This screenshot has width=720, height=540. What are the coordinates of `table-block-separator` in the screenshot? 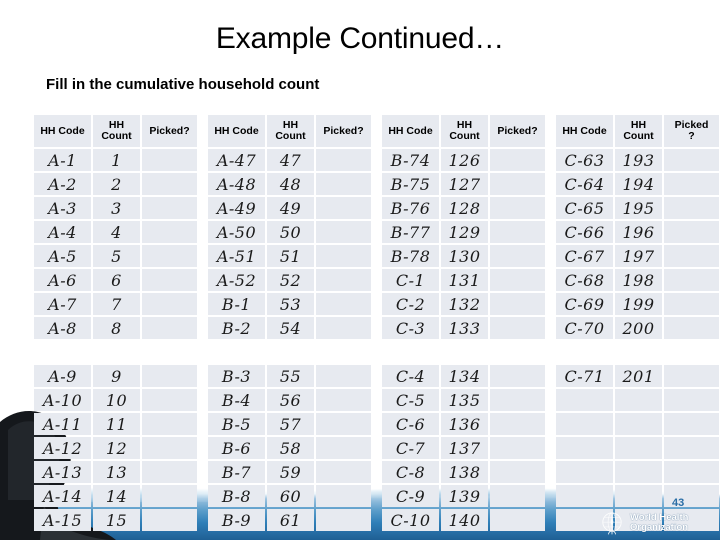 It's located at (376, 352).